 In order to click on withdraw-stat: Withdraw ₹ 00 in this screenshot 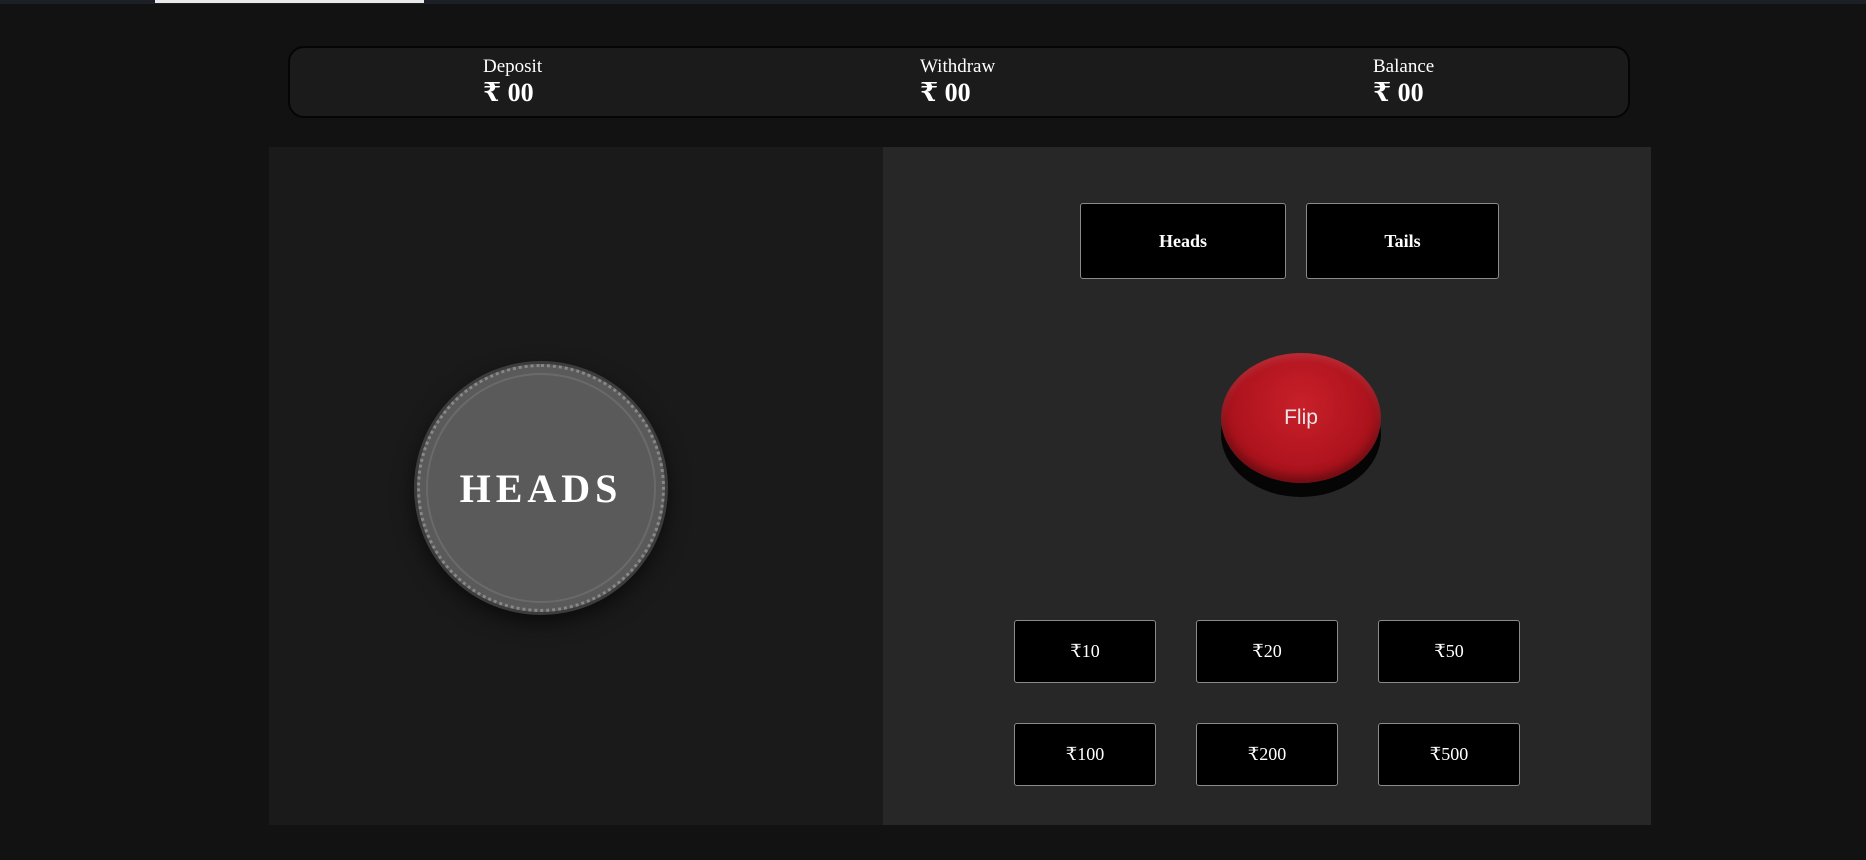, I will do `click(957, 82)`.